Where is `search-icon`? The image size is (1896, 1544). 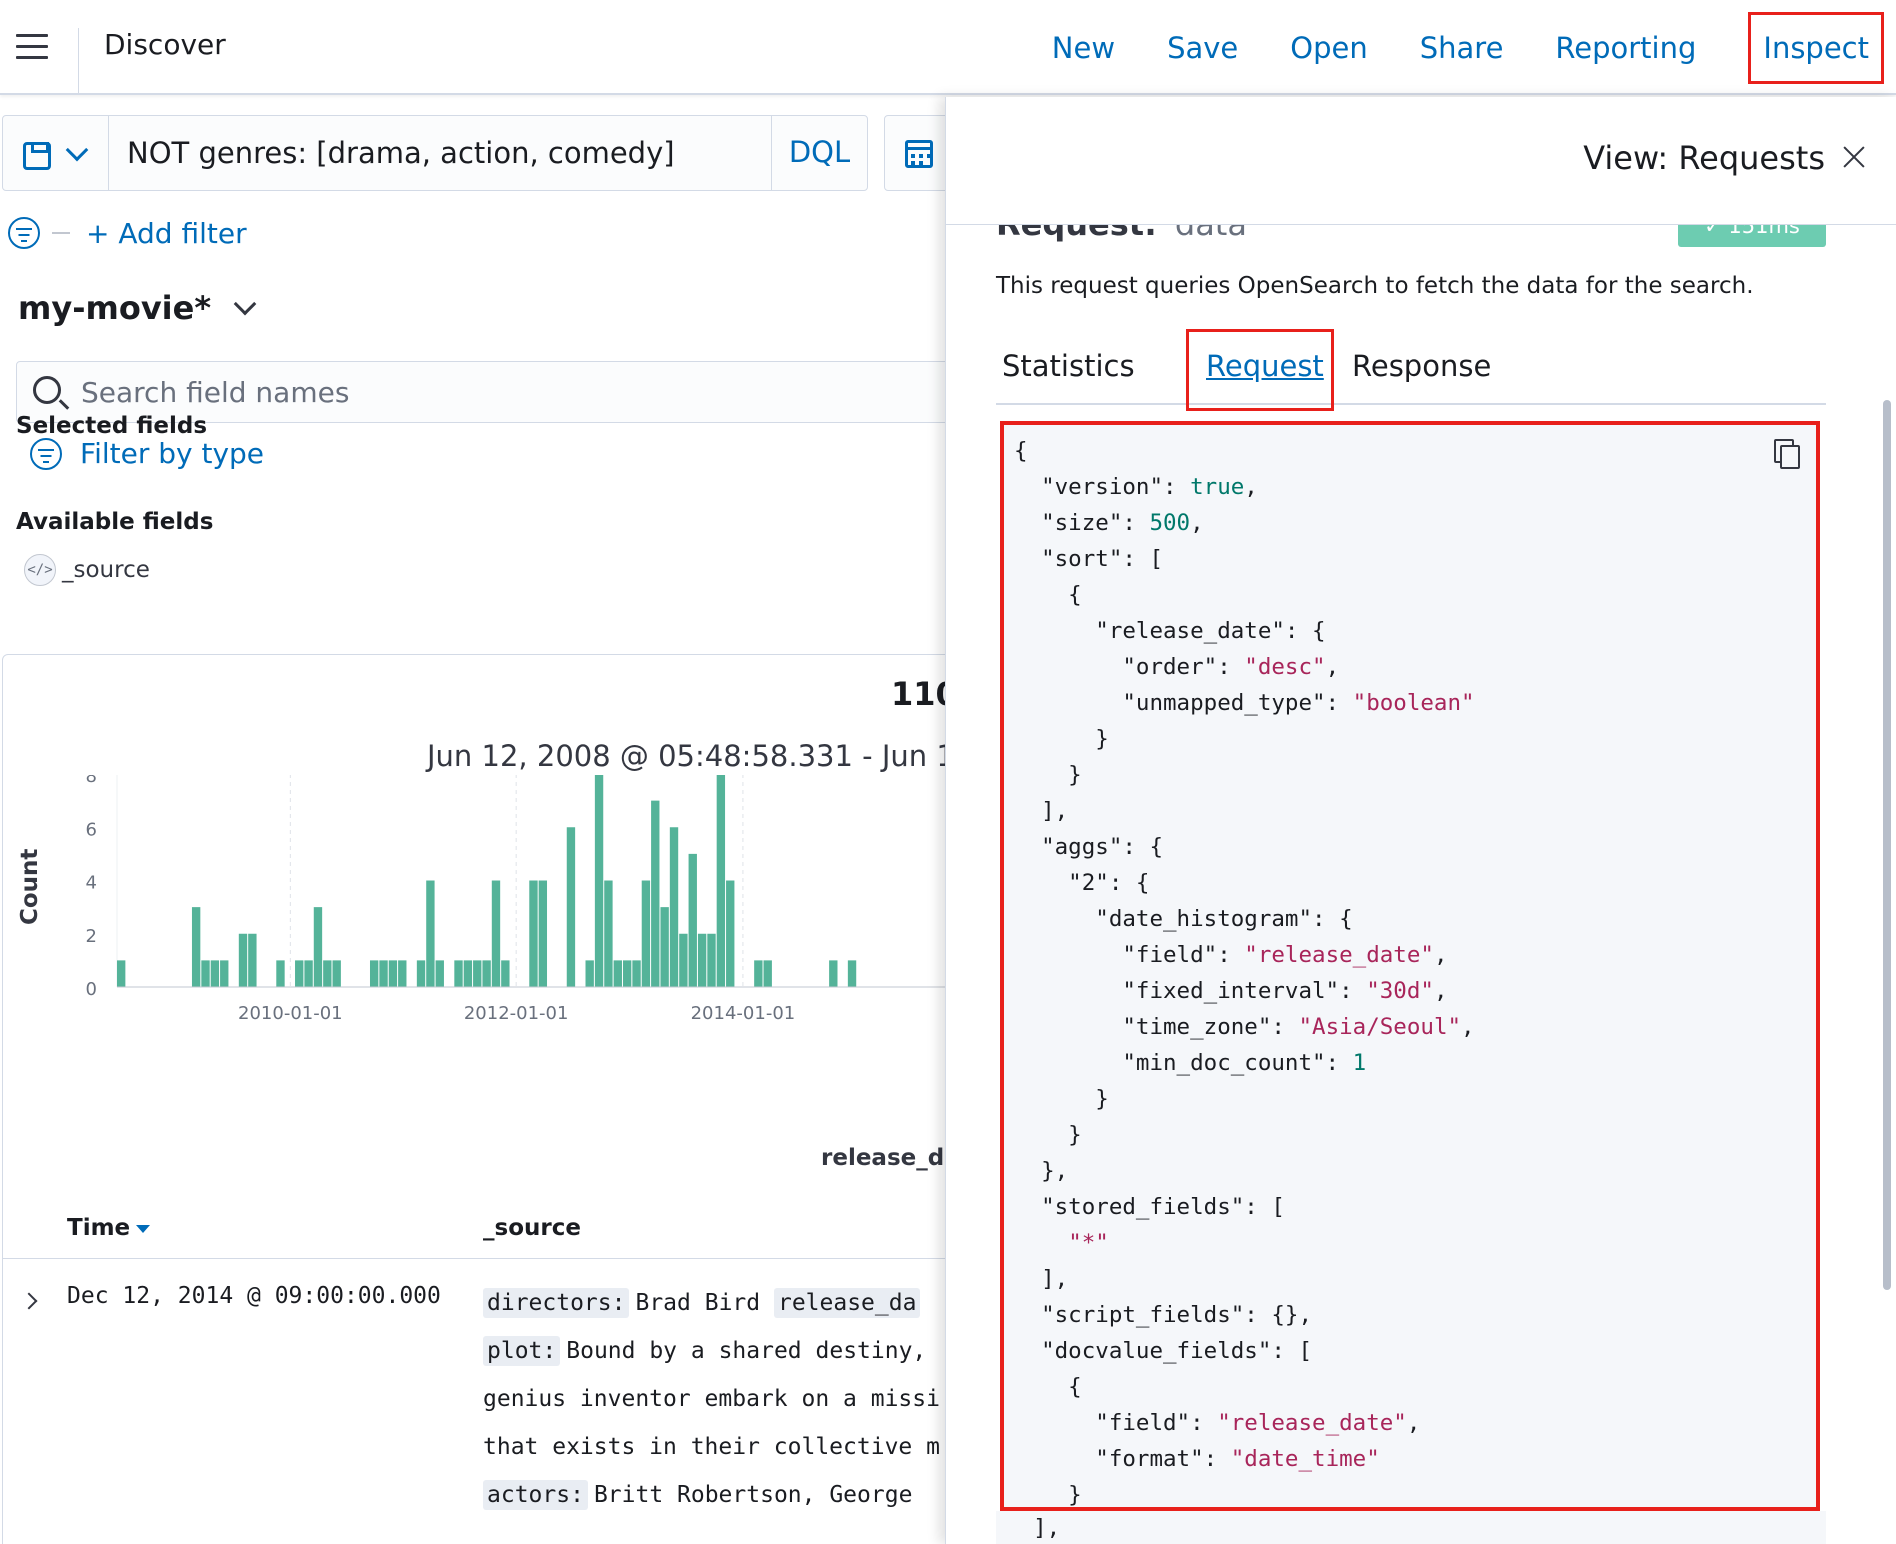
search-icon is located at coordinates (47, 390).